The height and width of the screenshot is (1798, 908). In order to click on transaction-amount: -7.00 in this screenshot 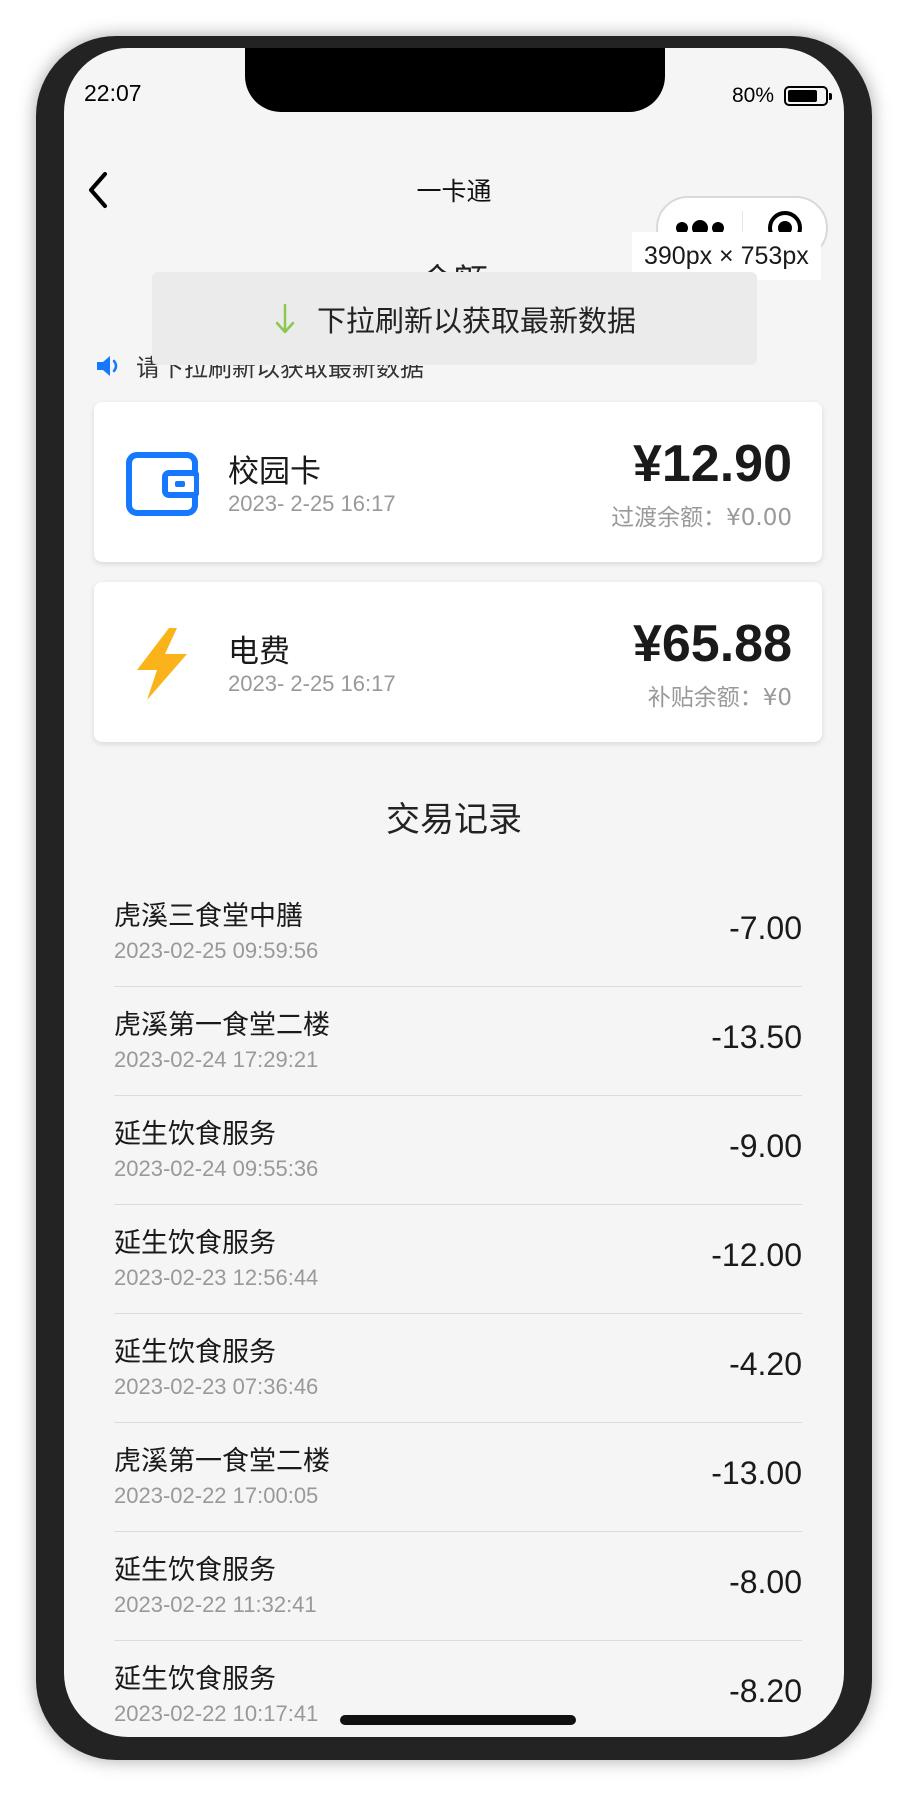, I will do `click(765, 928)`.